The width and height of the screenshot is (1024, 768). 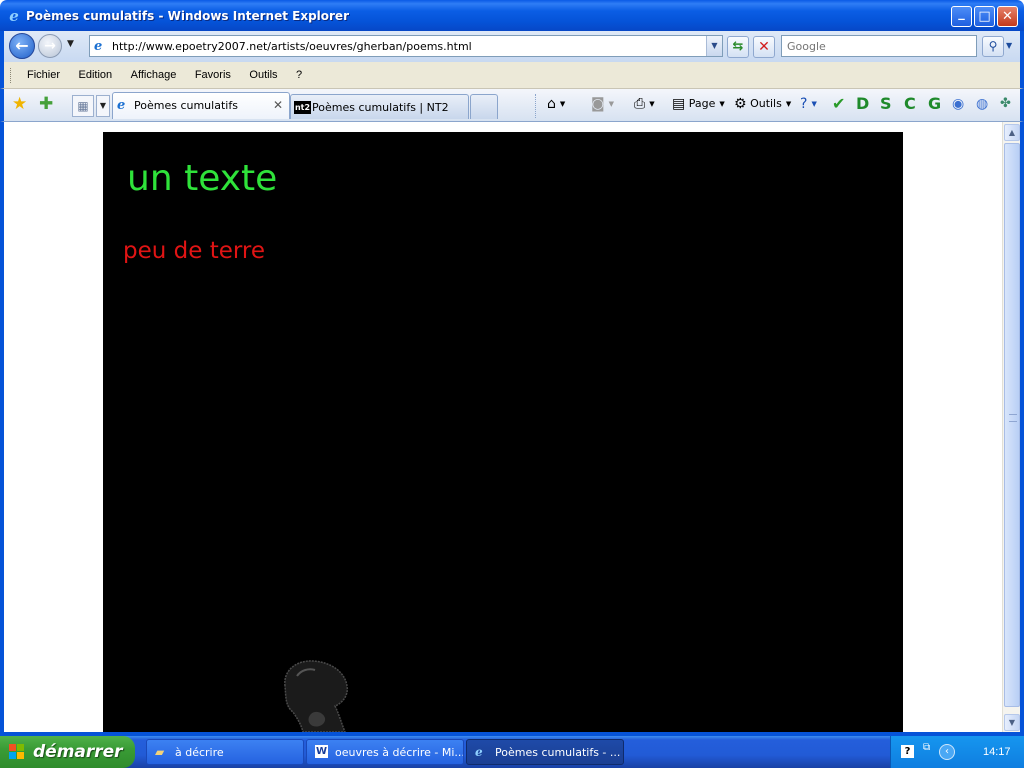 What do you see at coordinates (302, 107) in the screenshot?
I see `nt2-favicon-icon: nt2` at bounding box center [302, 107].